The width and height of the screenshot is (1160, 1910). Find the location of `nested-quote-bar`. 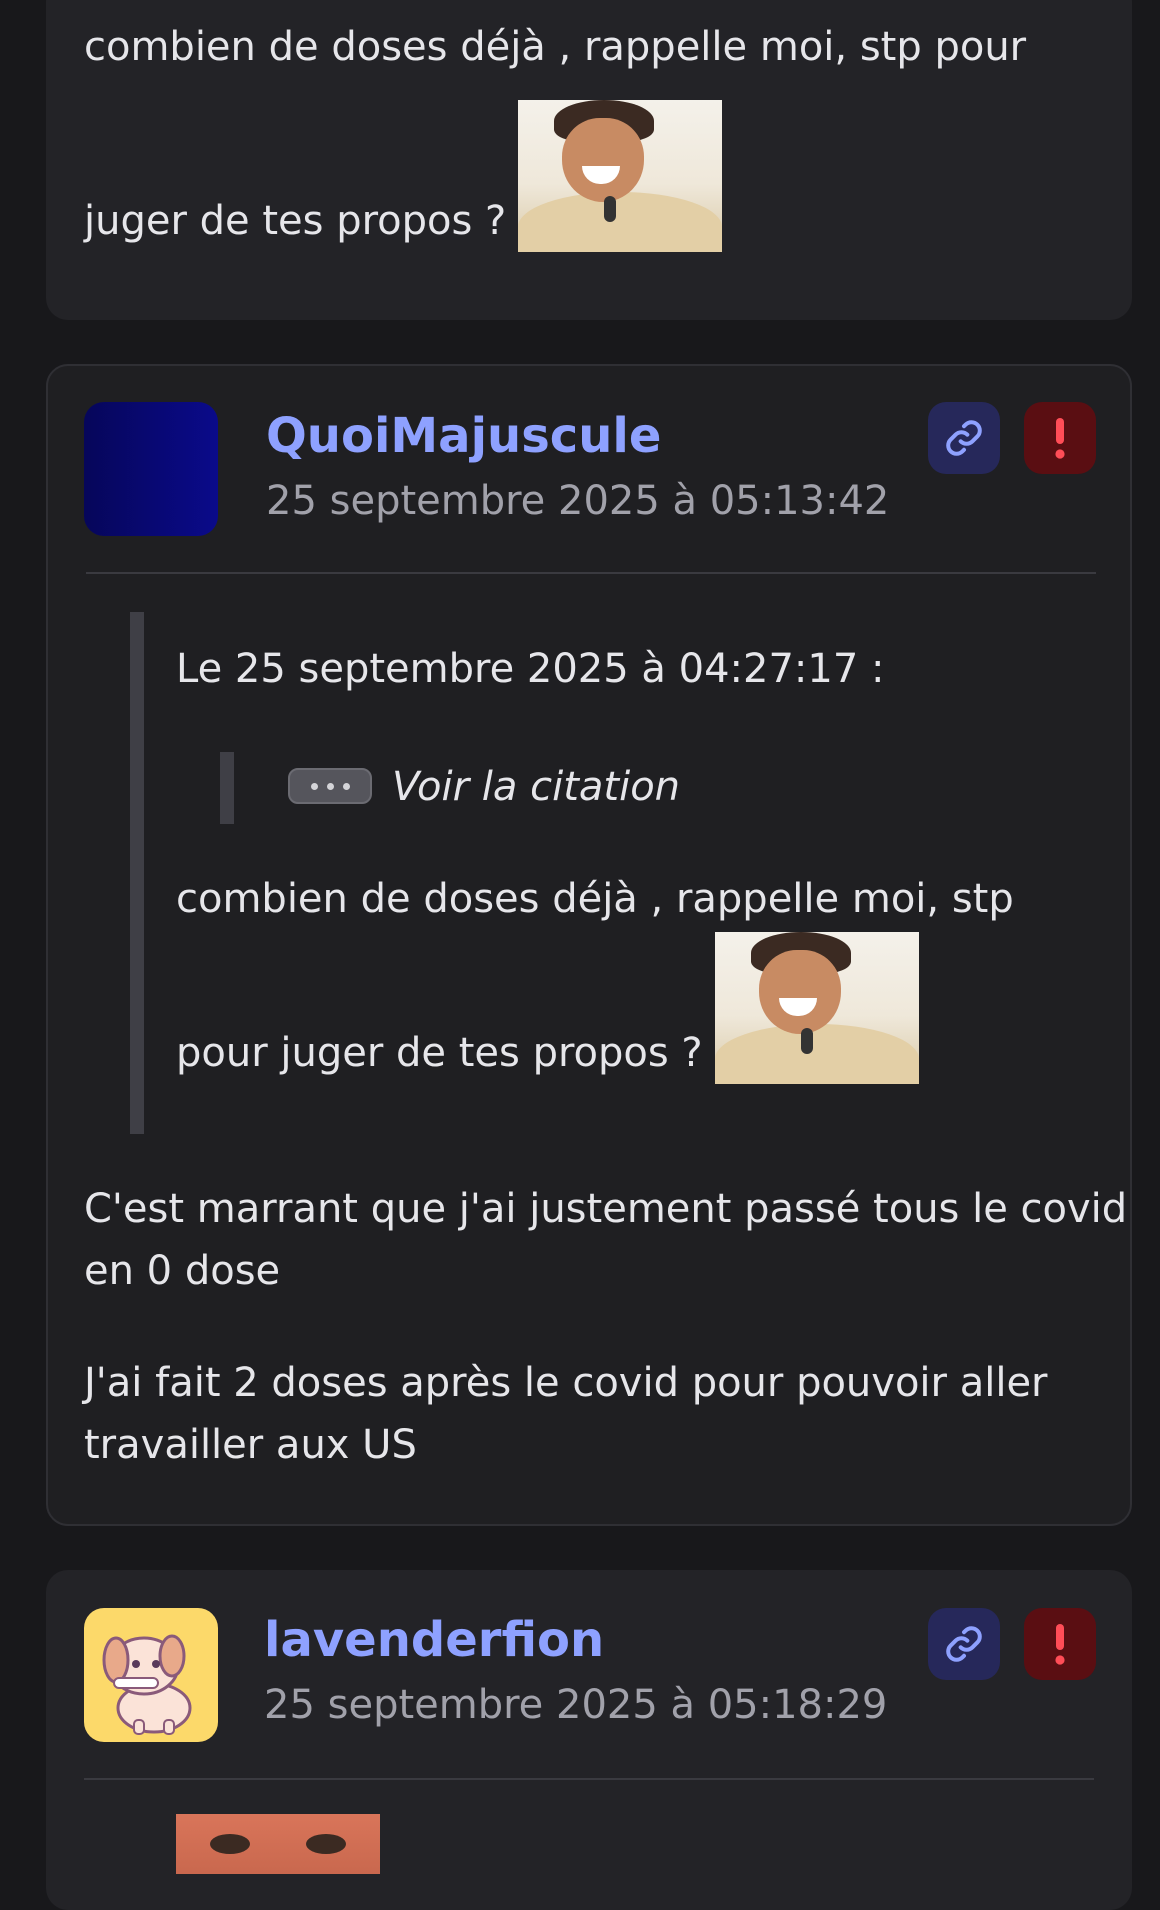

nested-quote-bar is located at coordinates (227, 788).